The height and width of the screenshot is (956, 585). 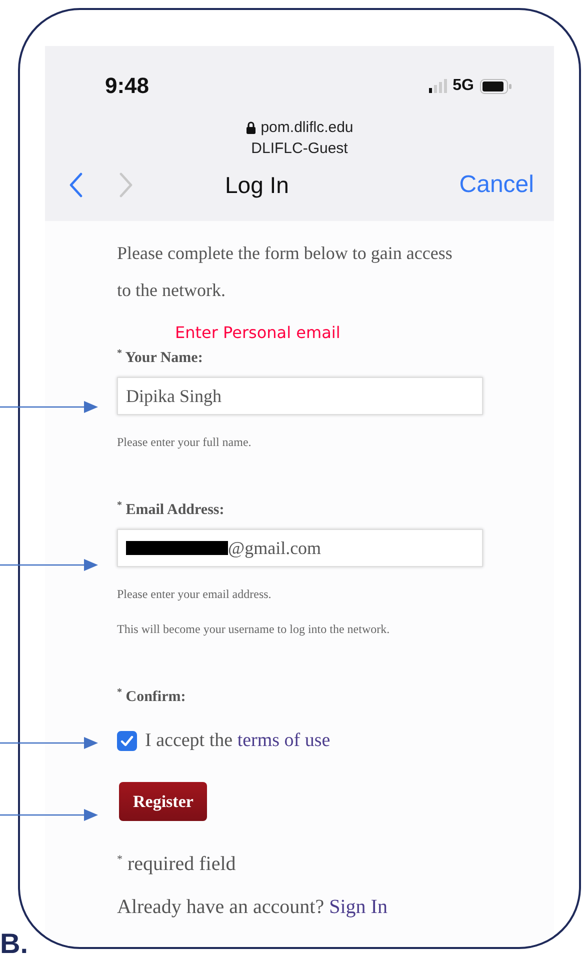 I want to click on field-label: $^{*}$ Email Address:, so click(x=171, y=509).